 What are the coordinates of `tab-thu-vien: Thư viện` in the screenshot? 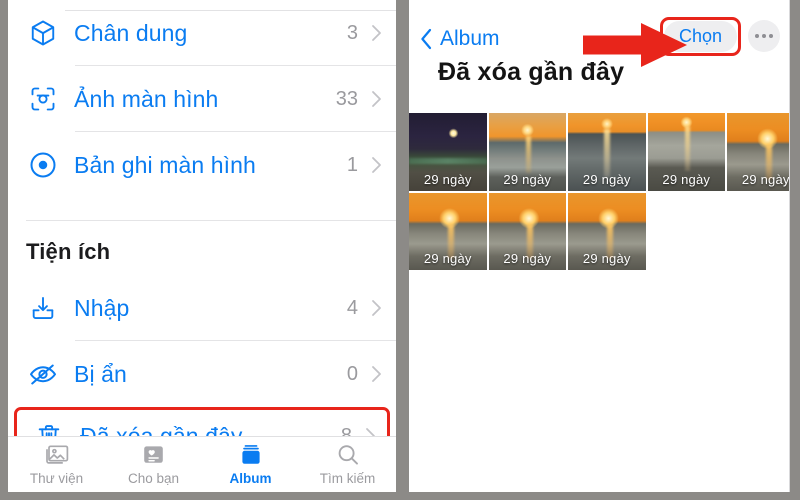 It's located at (56, 464).